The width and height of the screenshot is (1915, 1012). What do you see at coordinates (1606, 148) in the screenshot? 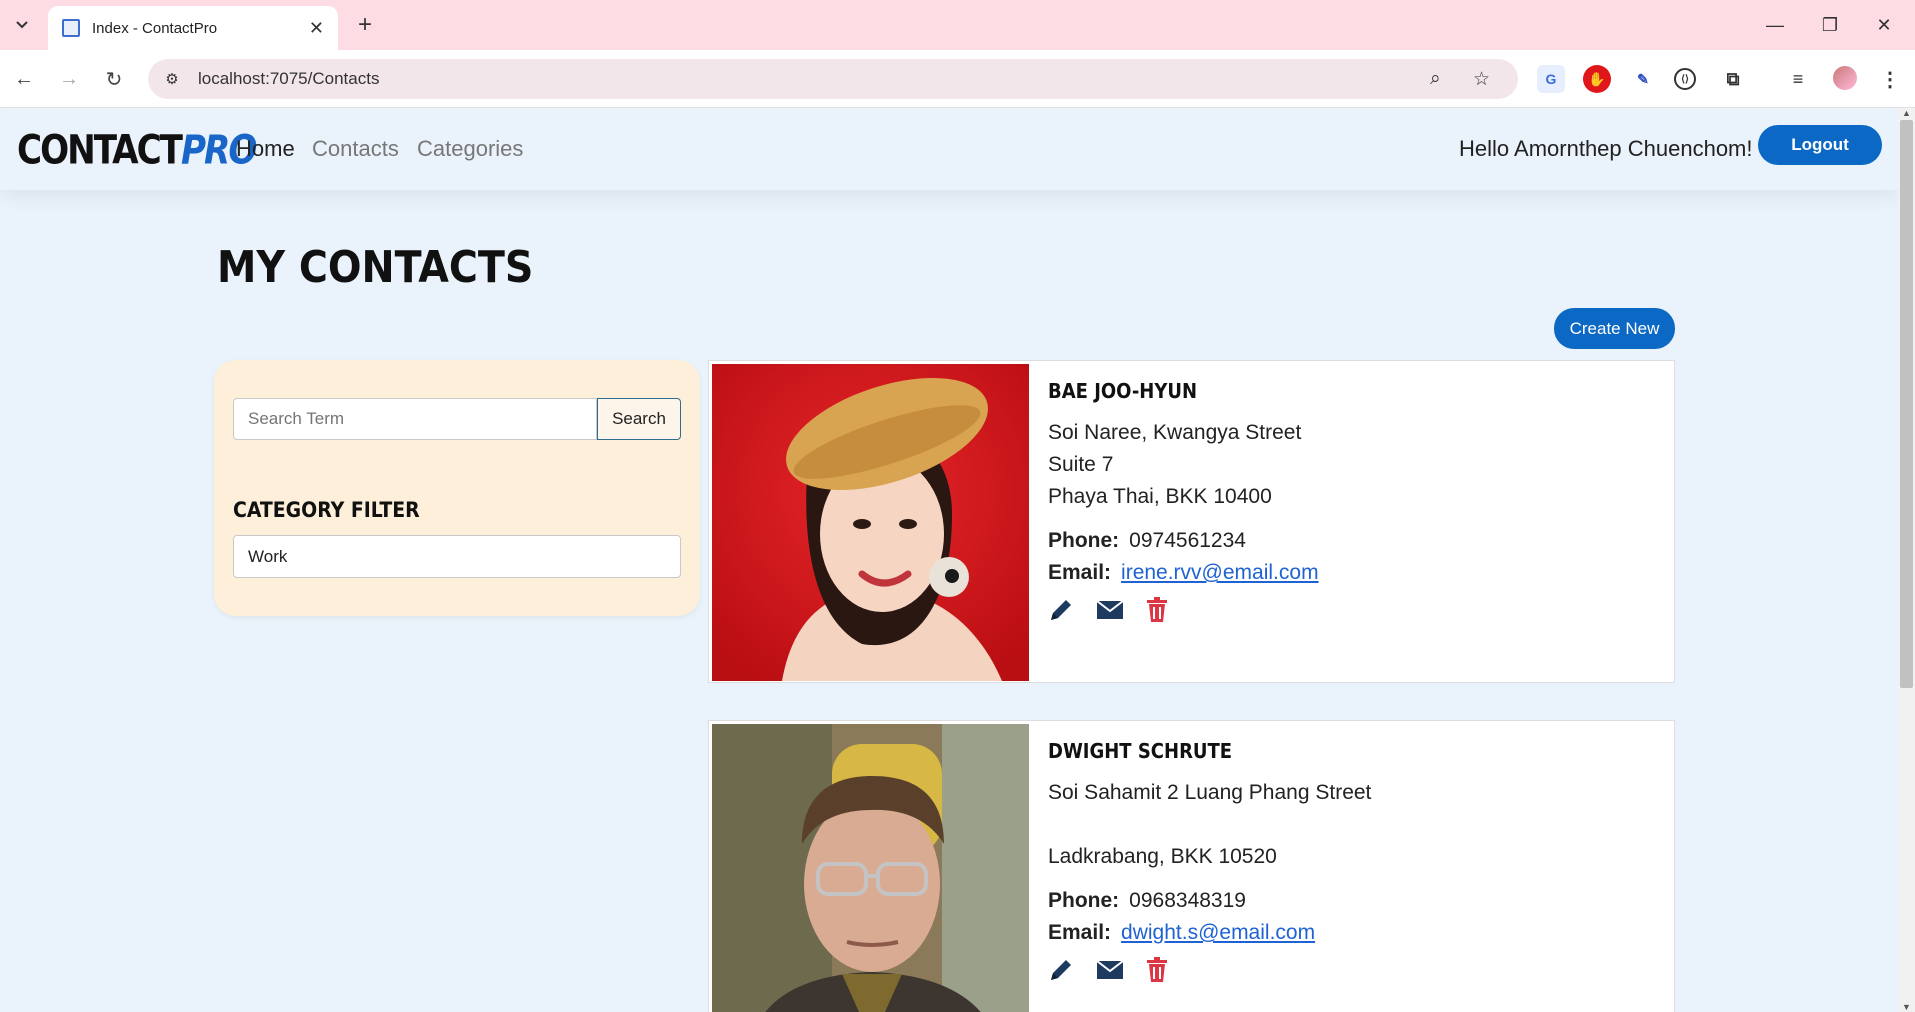
I see `user-greeting: Hello Amornthep Chuenchom!` at bounding box center [1606, 148].